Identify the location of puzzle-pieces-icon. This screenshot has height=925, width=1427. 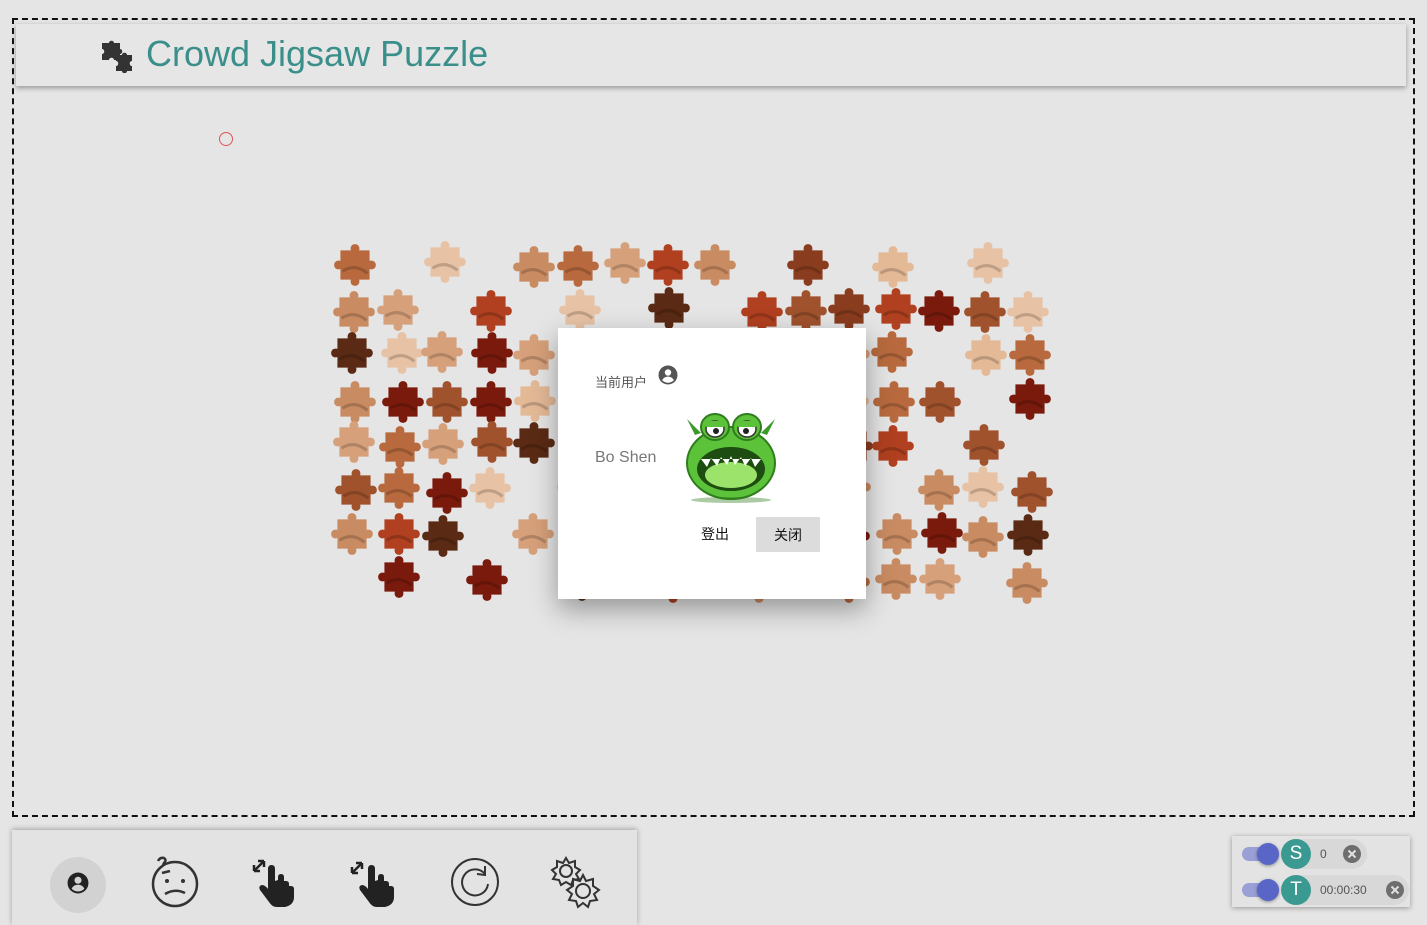
(116, 55).